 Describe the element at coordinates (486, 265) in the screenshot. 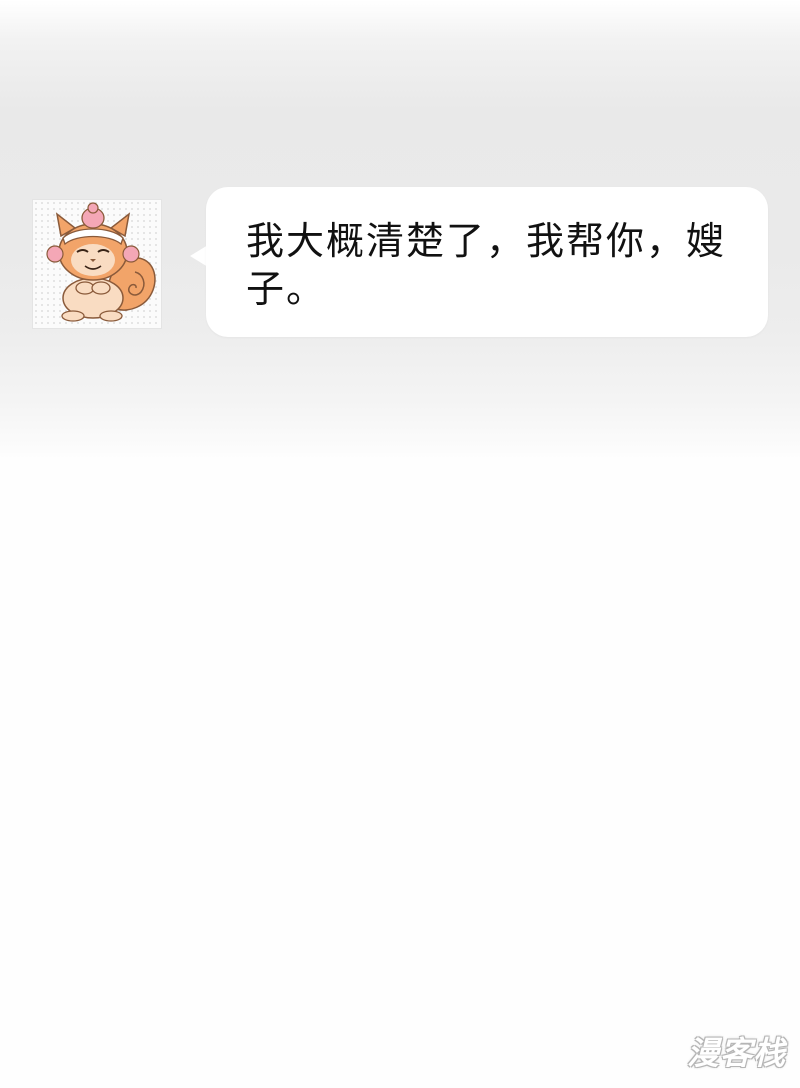

I see `message-text: 我大概清楚了，我帮你，嫂子。` at that location.